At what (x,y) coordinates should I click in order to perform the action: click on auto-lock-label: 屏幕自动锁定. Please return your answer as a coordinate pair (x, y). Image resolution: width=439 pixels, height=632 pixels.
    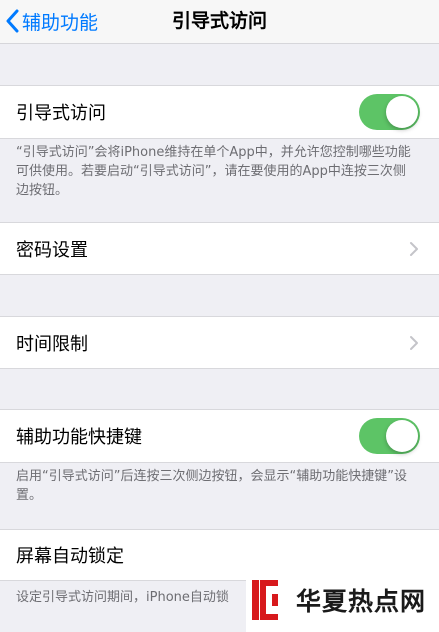
    Looking at the image, I should click on (70, 556).